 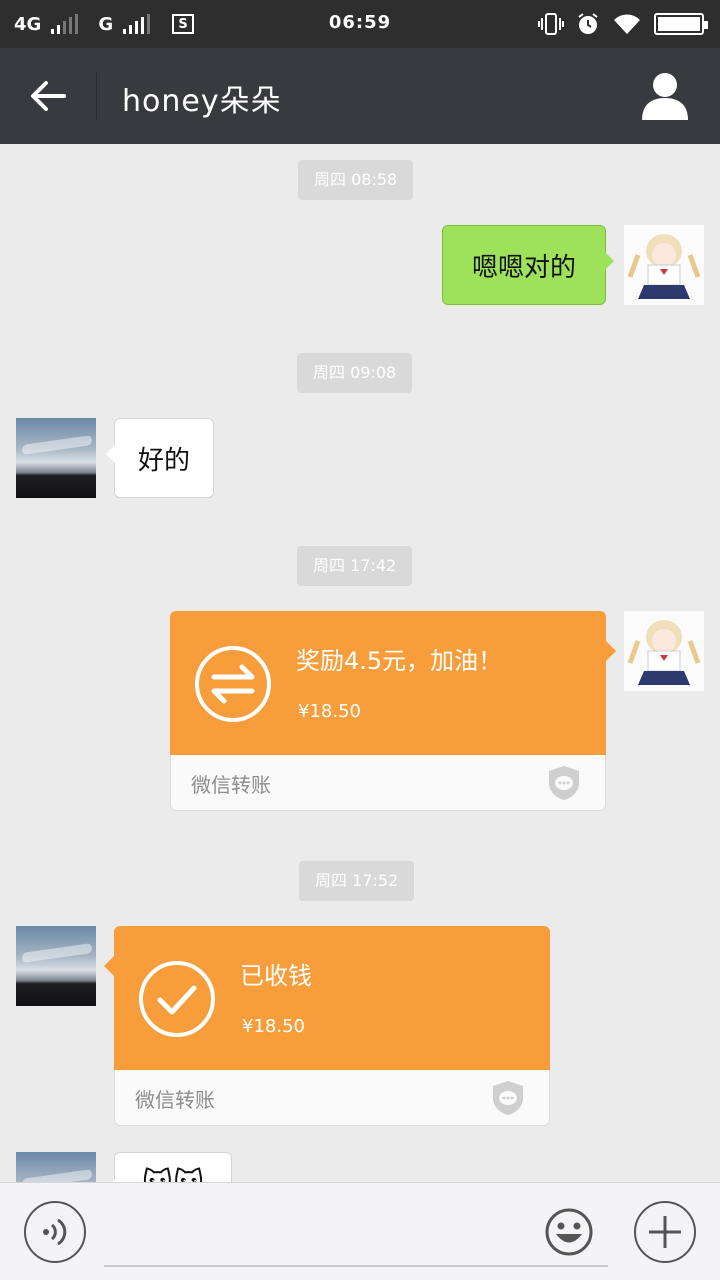 I want to click on wifi-icon, so click(x=627, y=24).